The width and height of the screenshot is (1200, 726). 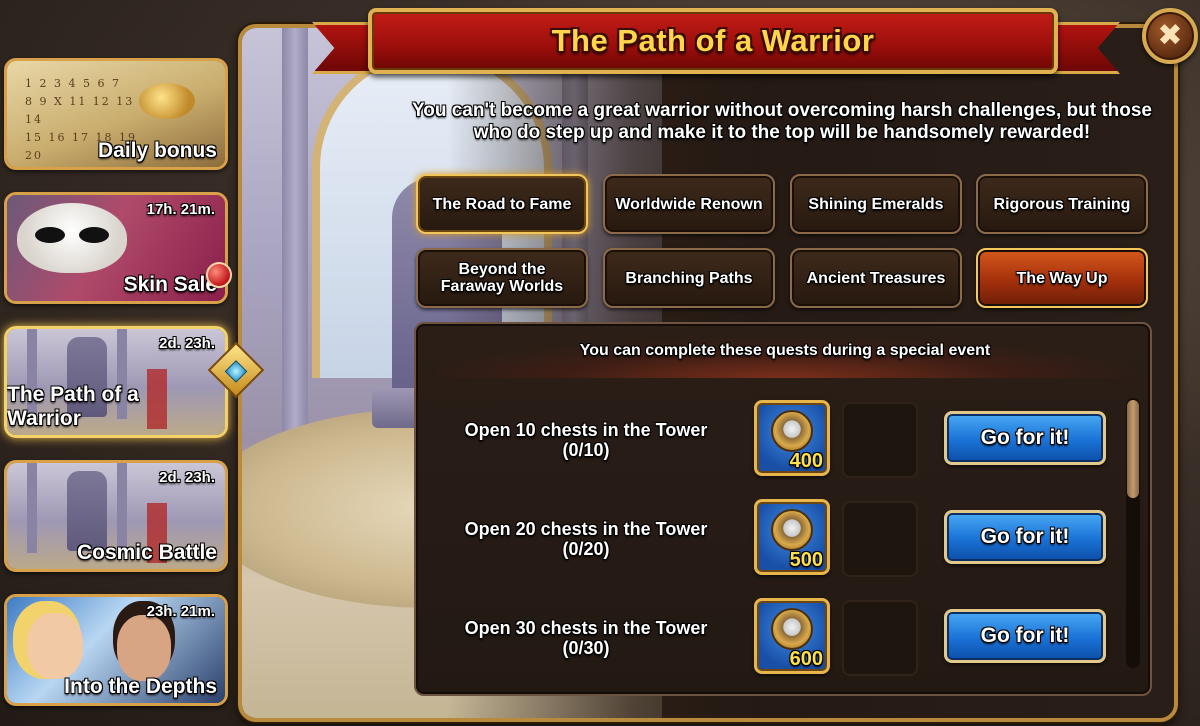 I want to click on reward-amount: 500, so click(x=806, y=560).